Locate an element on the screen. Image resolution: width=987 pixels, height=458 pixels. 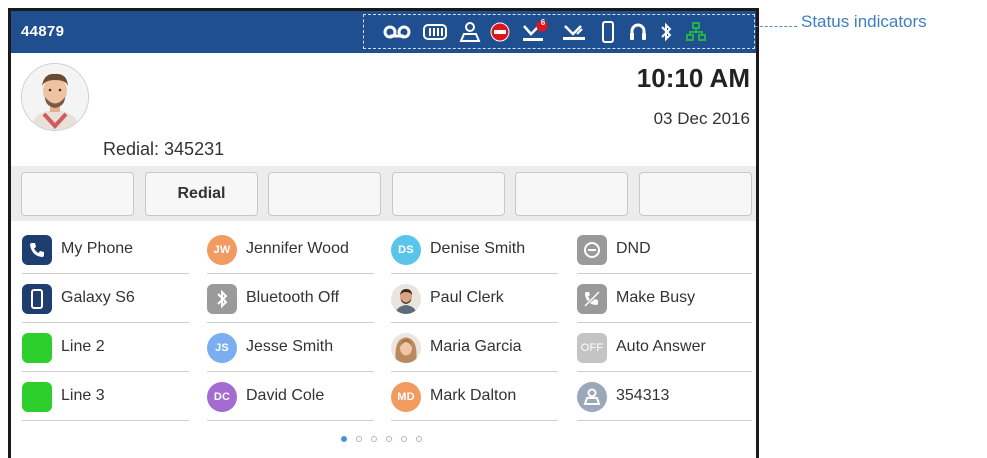
key-label: Jesse Smith is located at coordinates (290, 346).